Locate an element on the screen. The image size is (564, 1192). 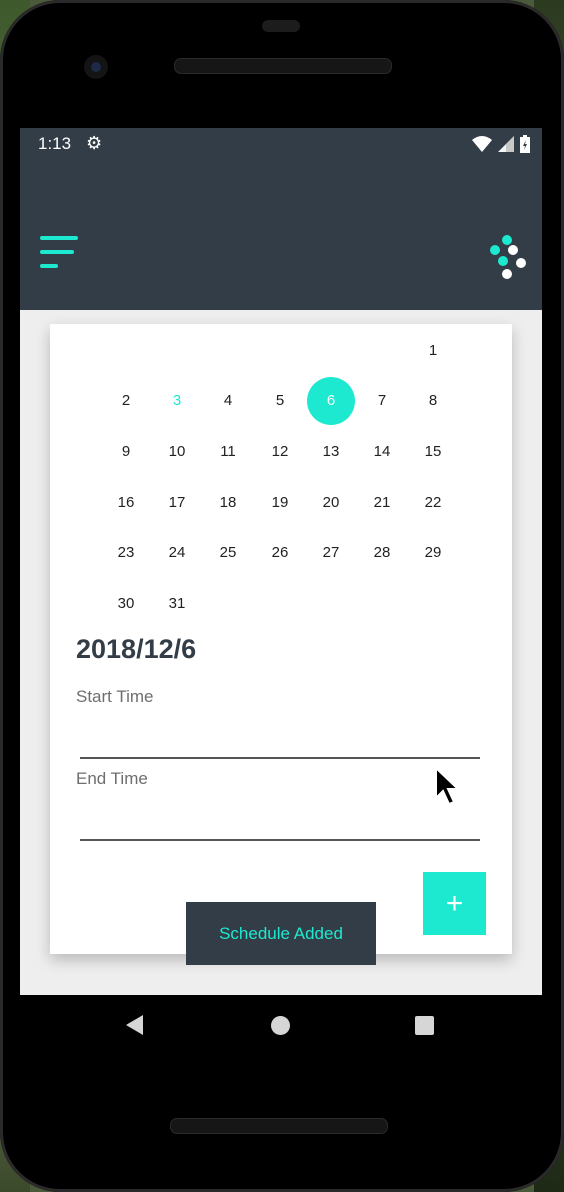
gear-icon: ⚙ is located at coordinates (94, 143).